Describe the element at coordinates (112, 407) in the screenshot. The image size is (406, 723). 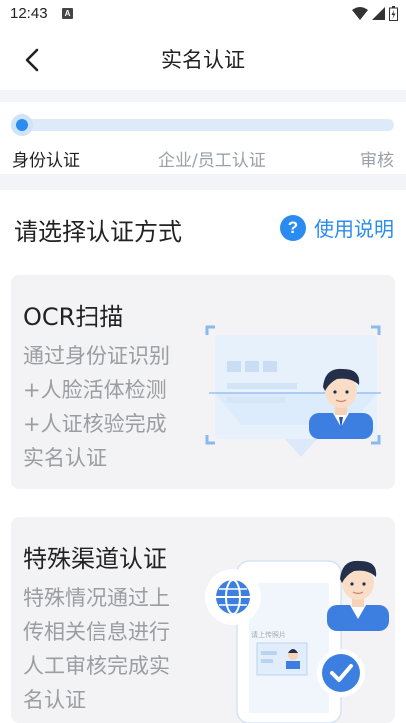
I see `card-description: 通过身份证识别 +人脸活体检测 +人证核验完成 实名认证` at that location.